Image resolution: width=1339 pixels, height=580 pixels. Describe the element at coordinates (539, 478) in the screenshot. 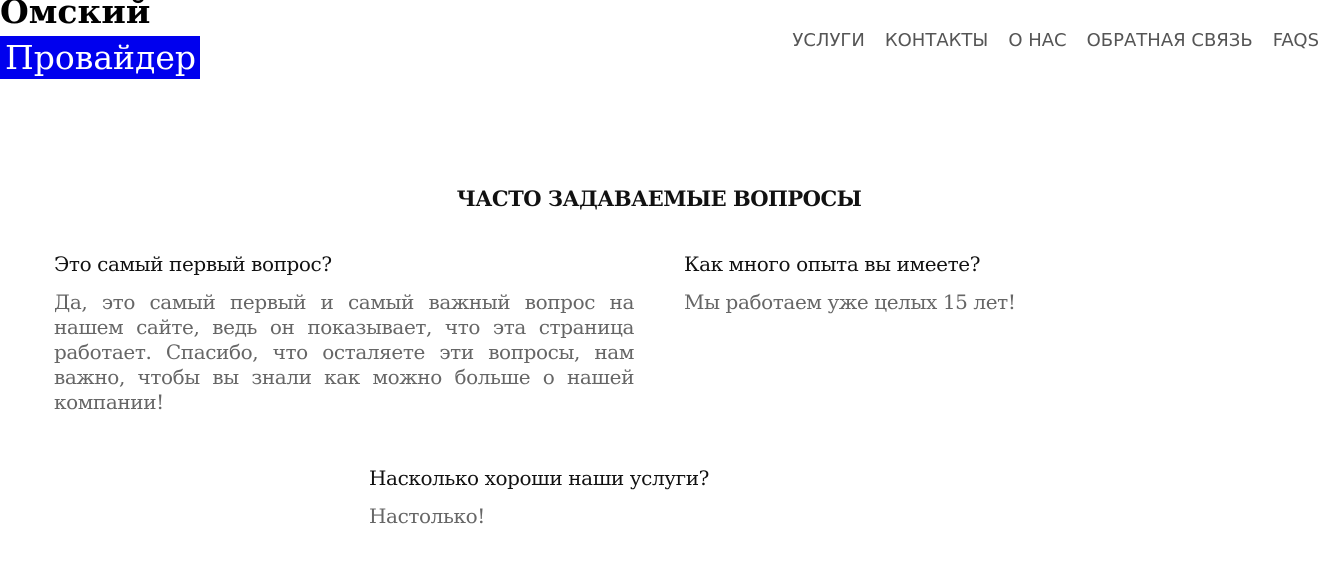

I see `faq-question: Насколько хороши наши услуги?` at that location.